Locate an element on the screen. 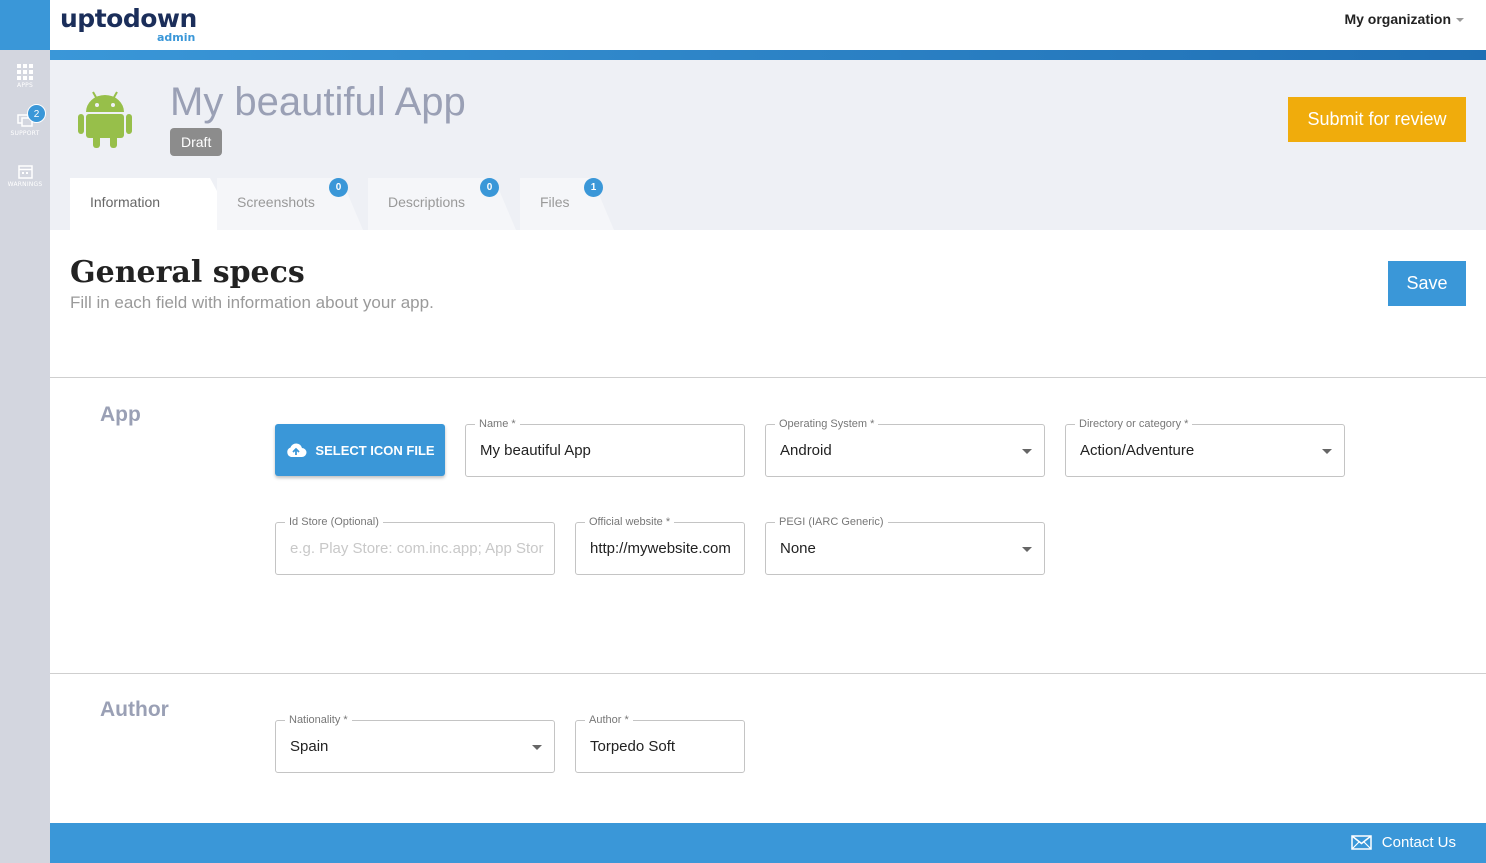 Image resolution: width=1486 pixels, height=863 pixels. header-accent-strip is located at coordinates (768, 55).